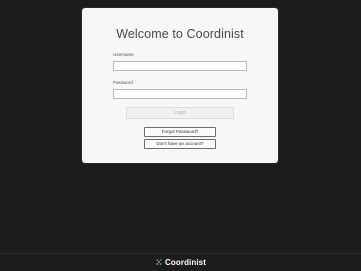  What do you see at coordinates (123, 54) in the screenshot?
I see `username-label: Username` at bounding box center [123, 54].